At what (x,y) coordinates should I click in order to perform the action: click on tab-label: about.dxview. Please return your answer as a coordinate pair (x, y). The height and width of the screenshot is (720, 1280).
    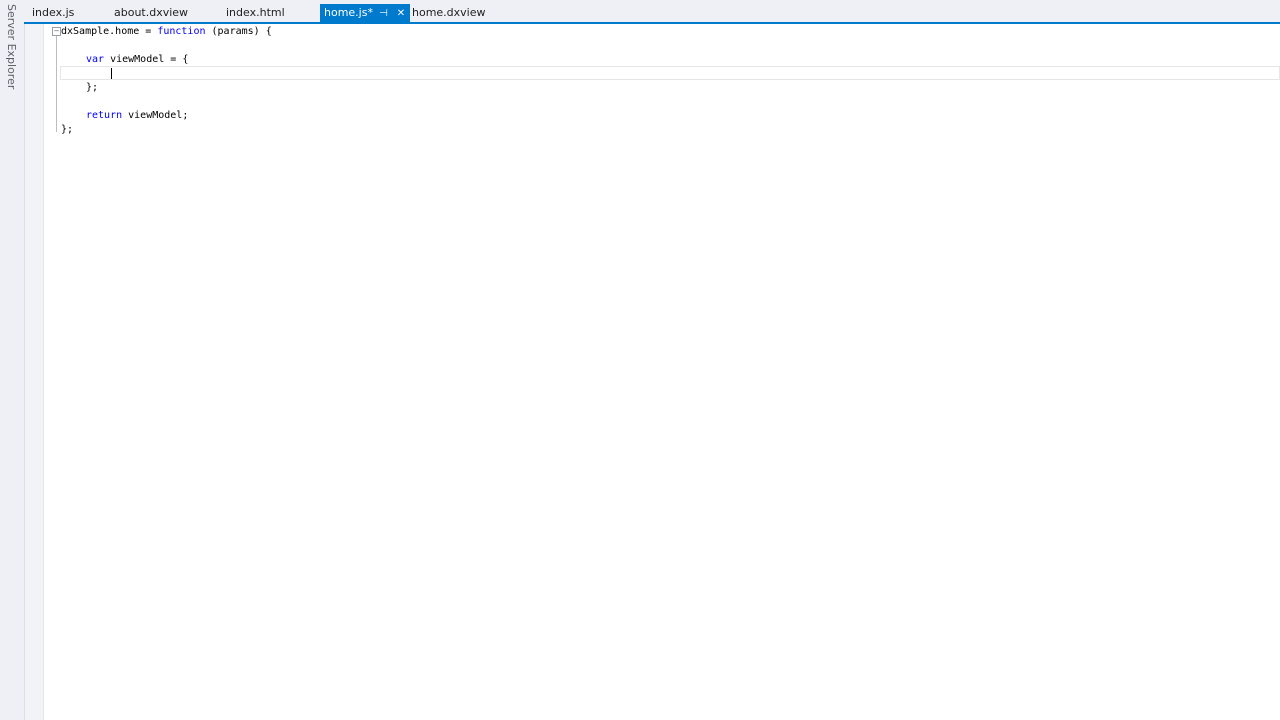
    Looking at the image, I should click on (151, 12).